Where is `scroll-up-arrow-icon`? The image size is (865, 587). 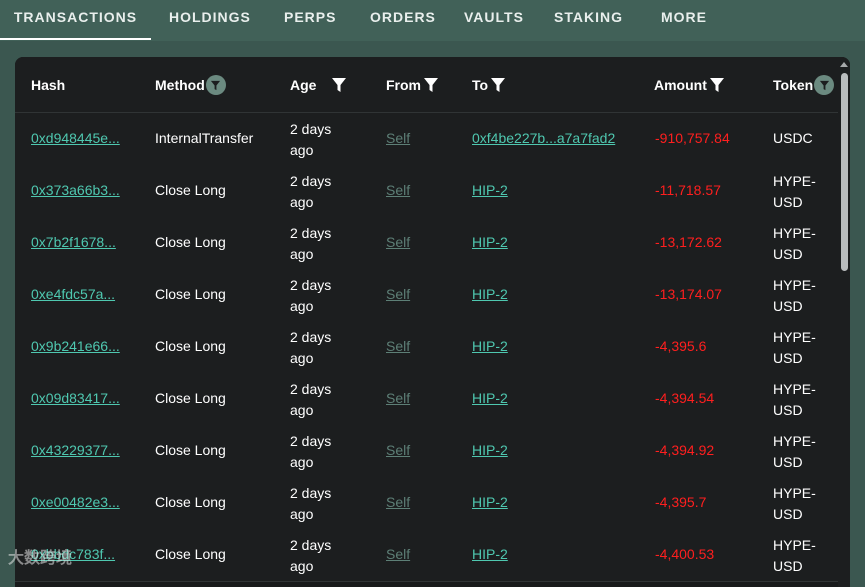
scroll-up-arrow-icon is located at coordinates (844, 64).